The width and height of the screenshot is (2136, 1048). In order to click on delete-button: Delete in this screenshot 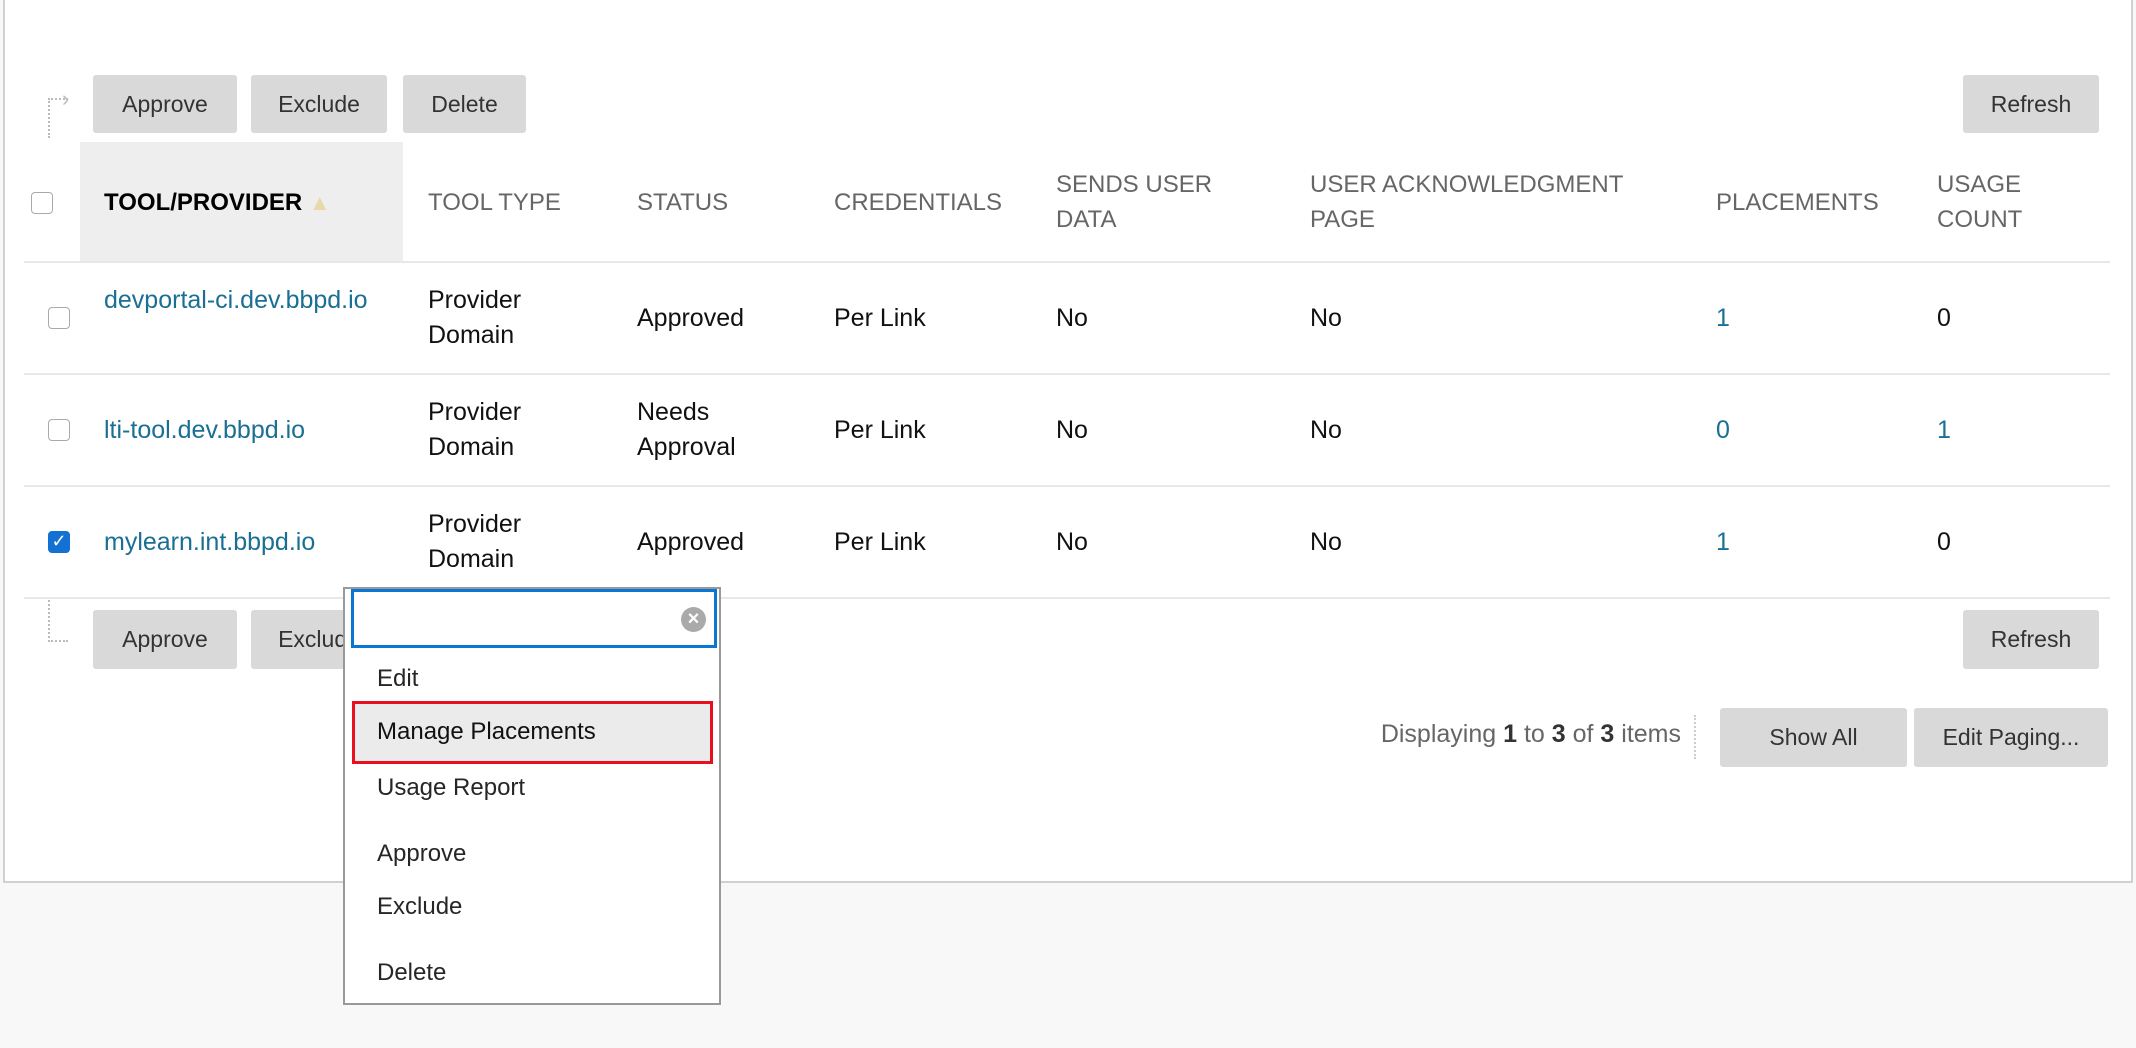, I will do `click(464, 104)`.